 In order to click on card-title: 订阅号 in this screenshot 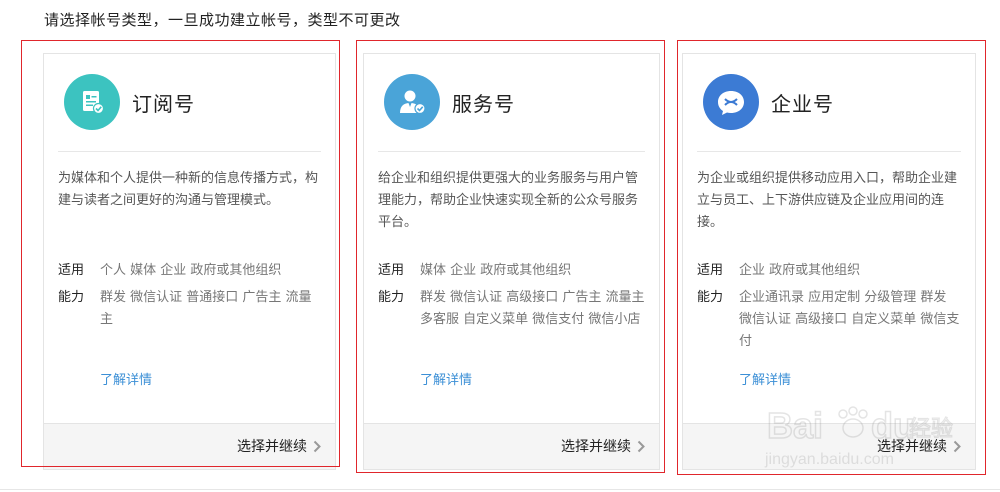, I will do `click(163, 103)`.